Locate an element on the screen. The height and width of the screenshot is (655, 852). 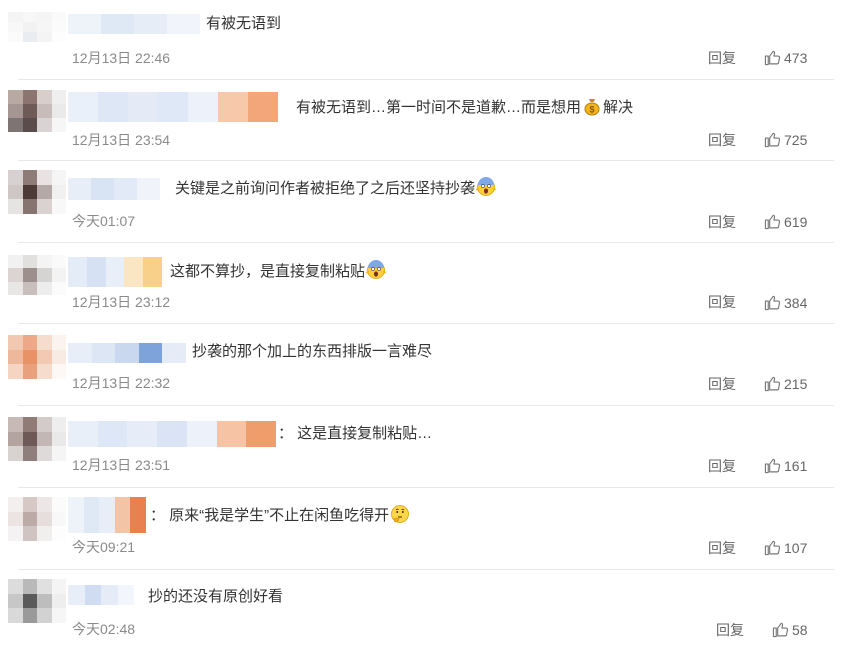
like-count: 384 is located at coordinates (796, 302).